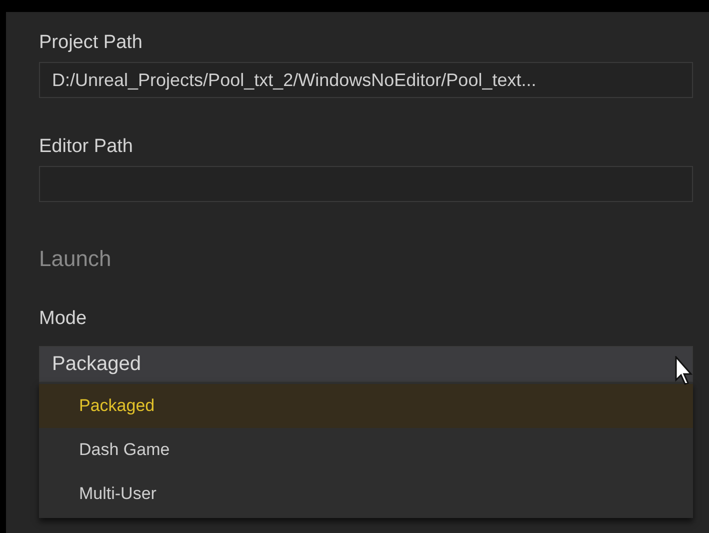 The height and width of the screenshot is (533, 709). Describe the element at coordinates (685, 371) in the screenshot. I see `cursor-icon` at that location.